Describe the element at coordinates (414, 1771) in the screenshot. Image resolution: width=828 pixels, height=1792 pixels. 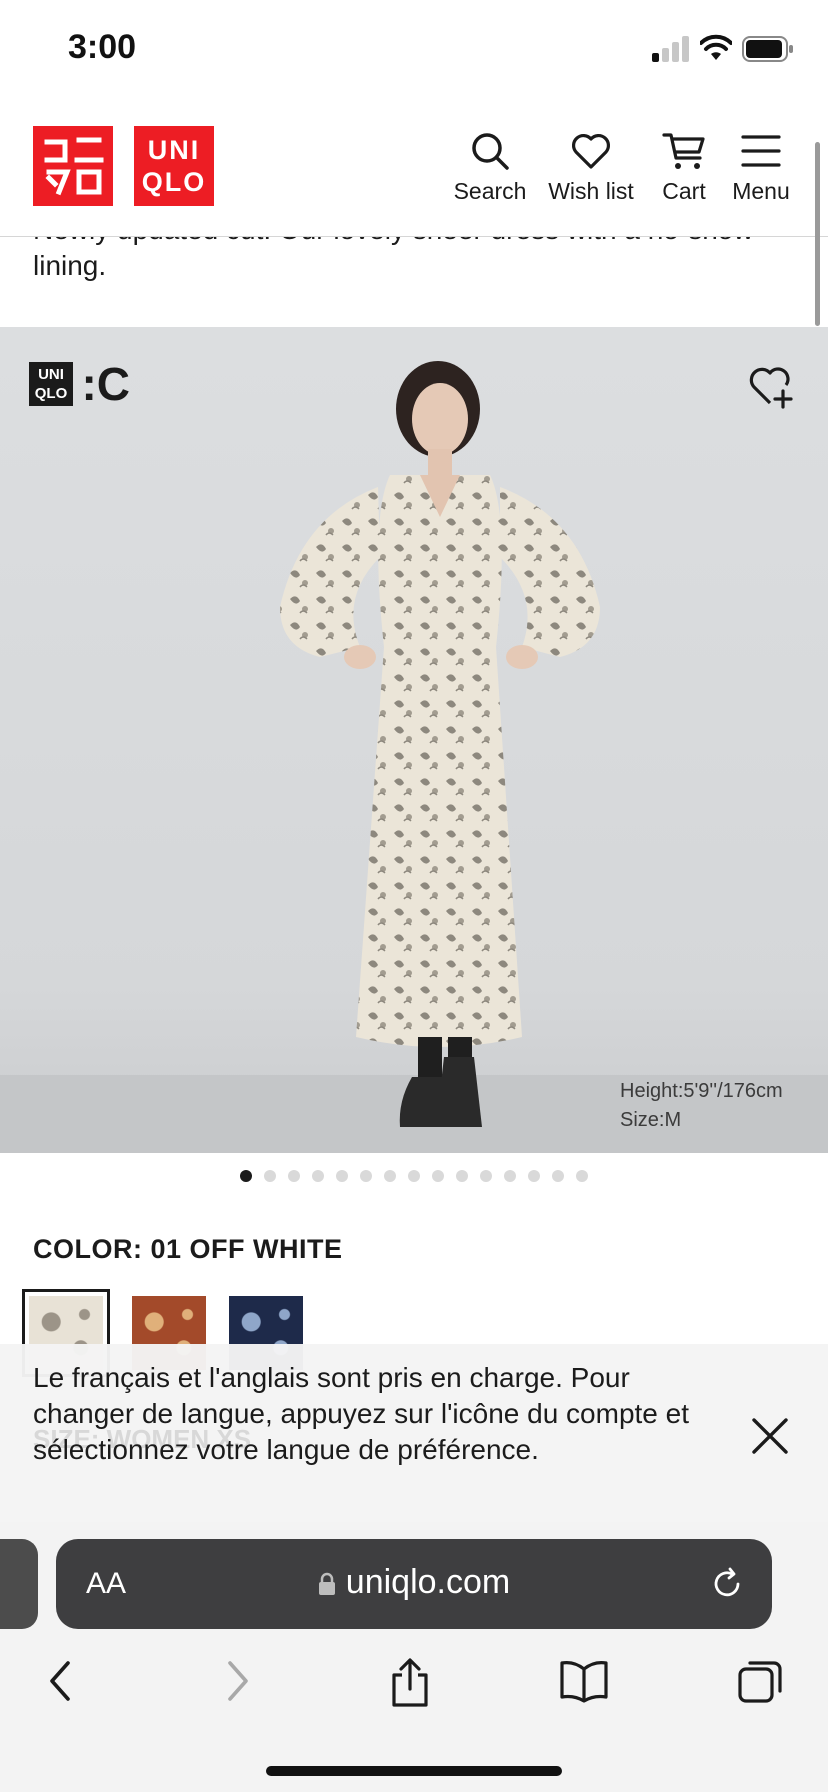
I see `home-indicator` at that location.